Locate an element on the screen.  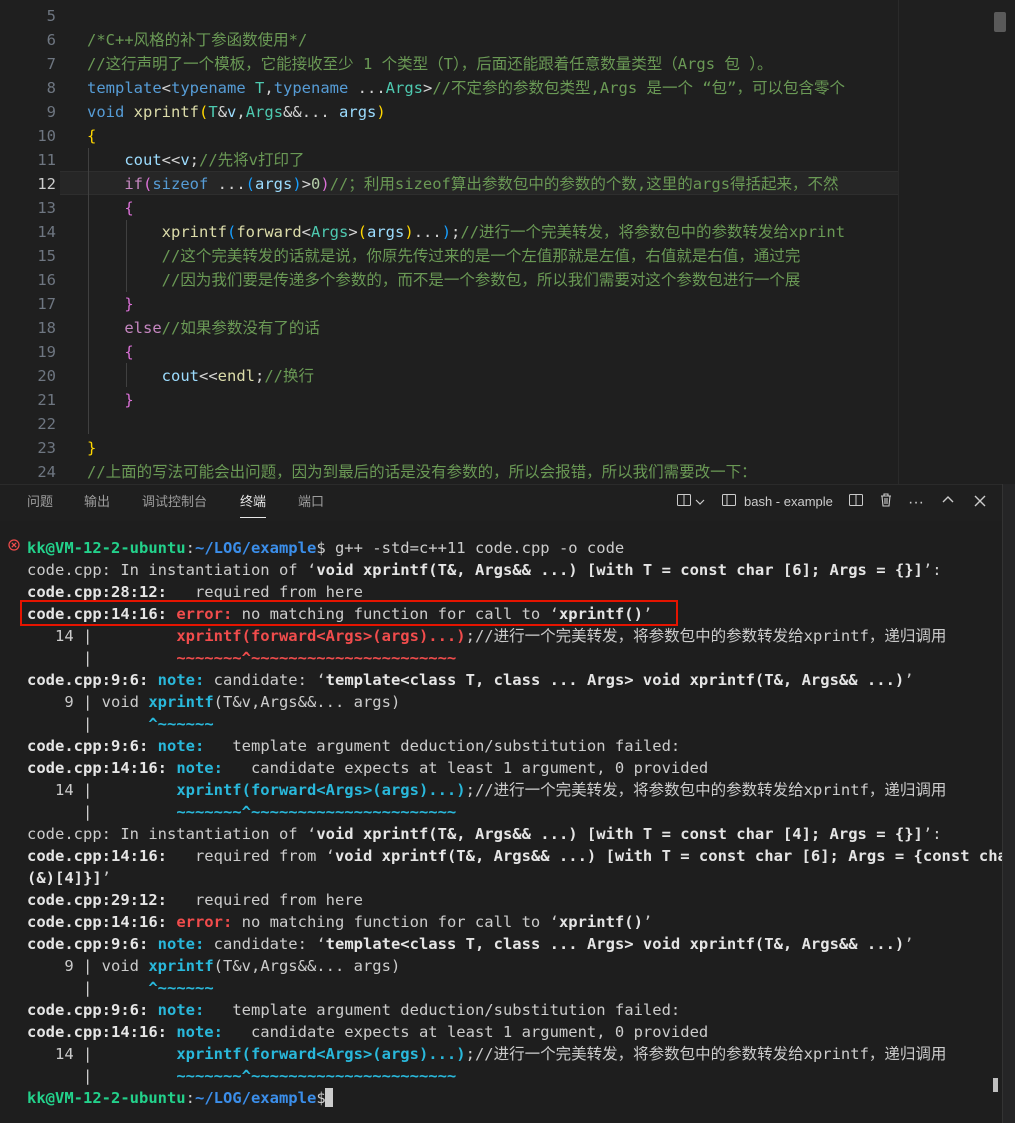
editor-scroll-thumb is located at coordinates (1000, 22).